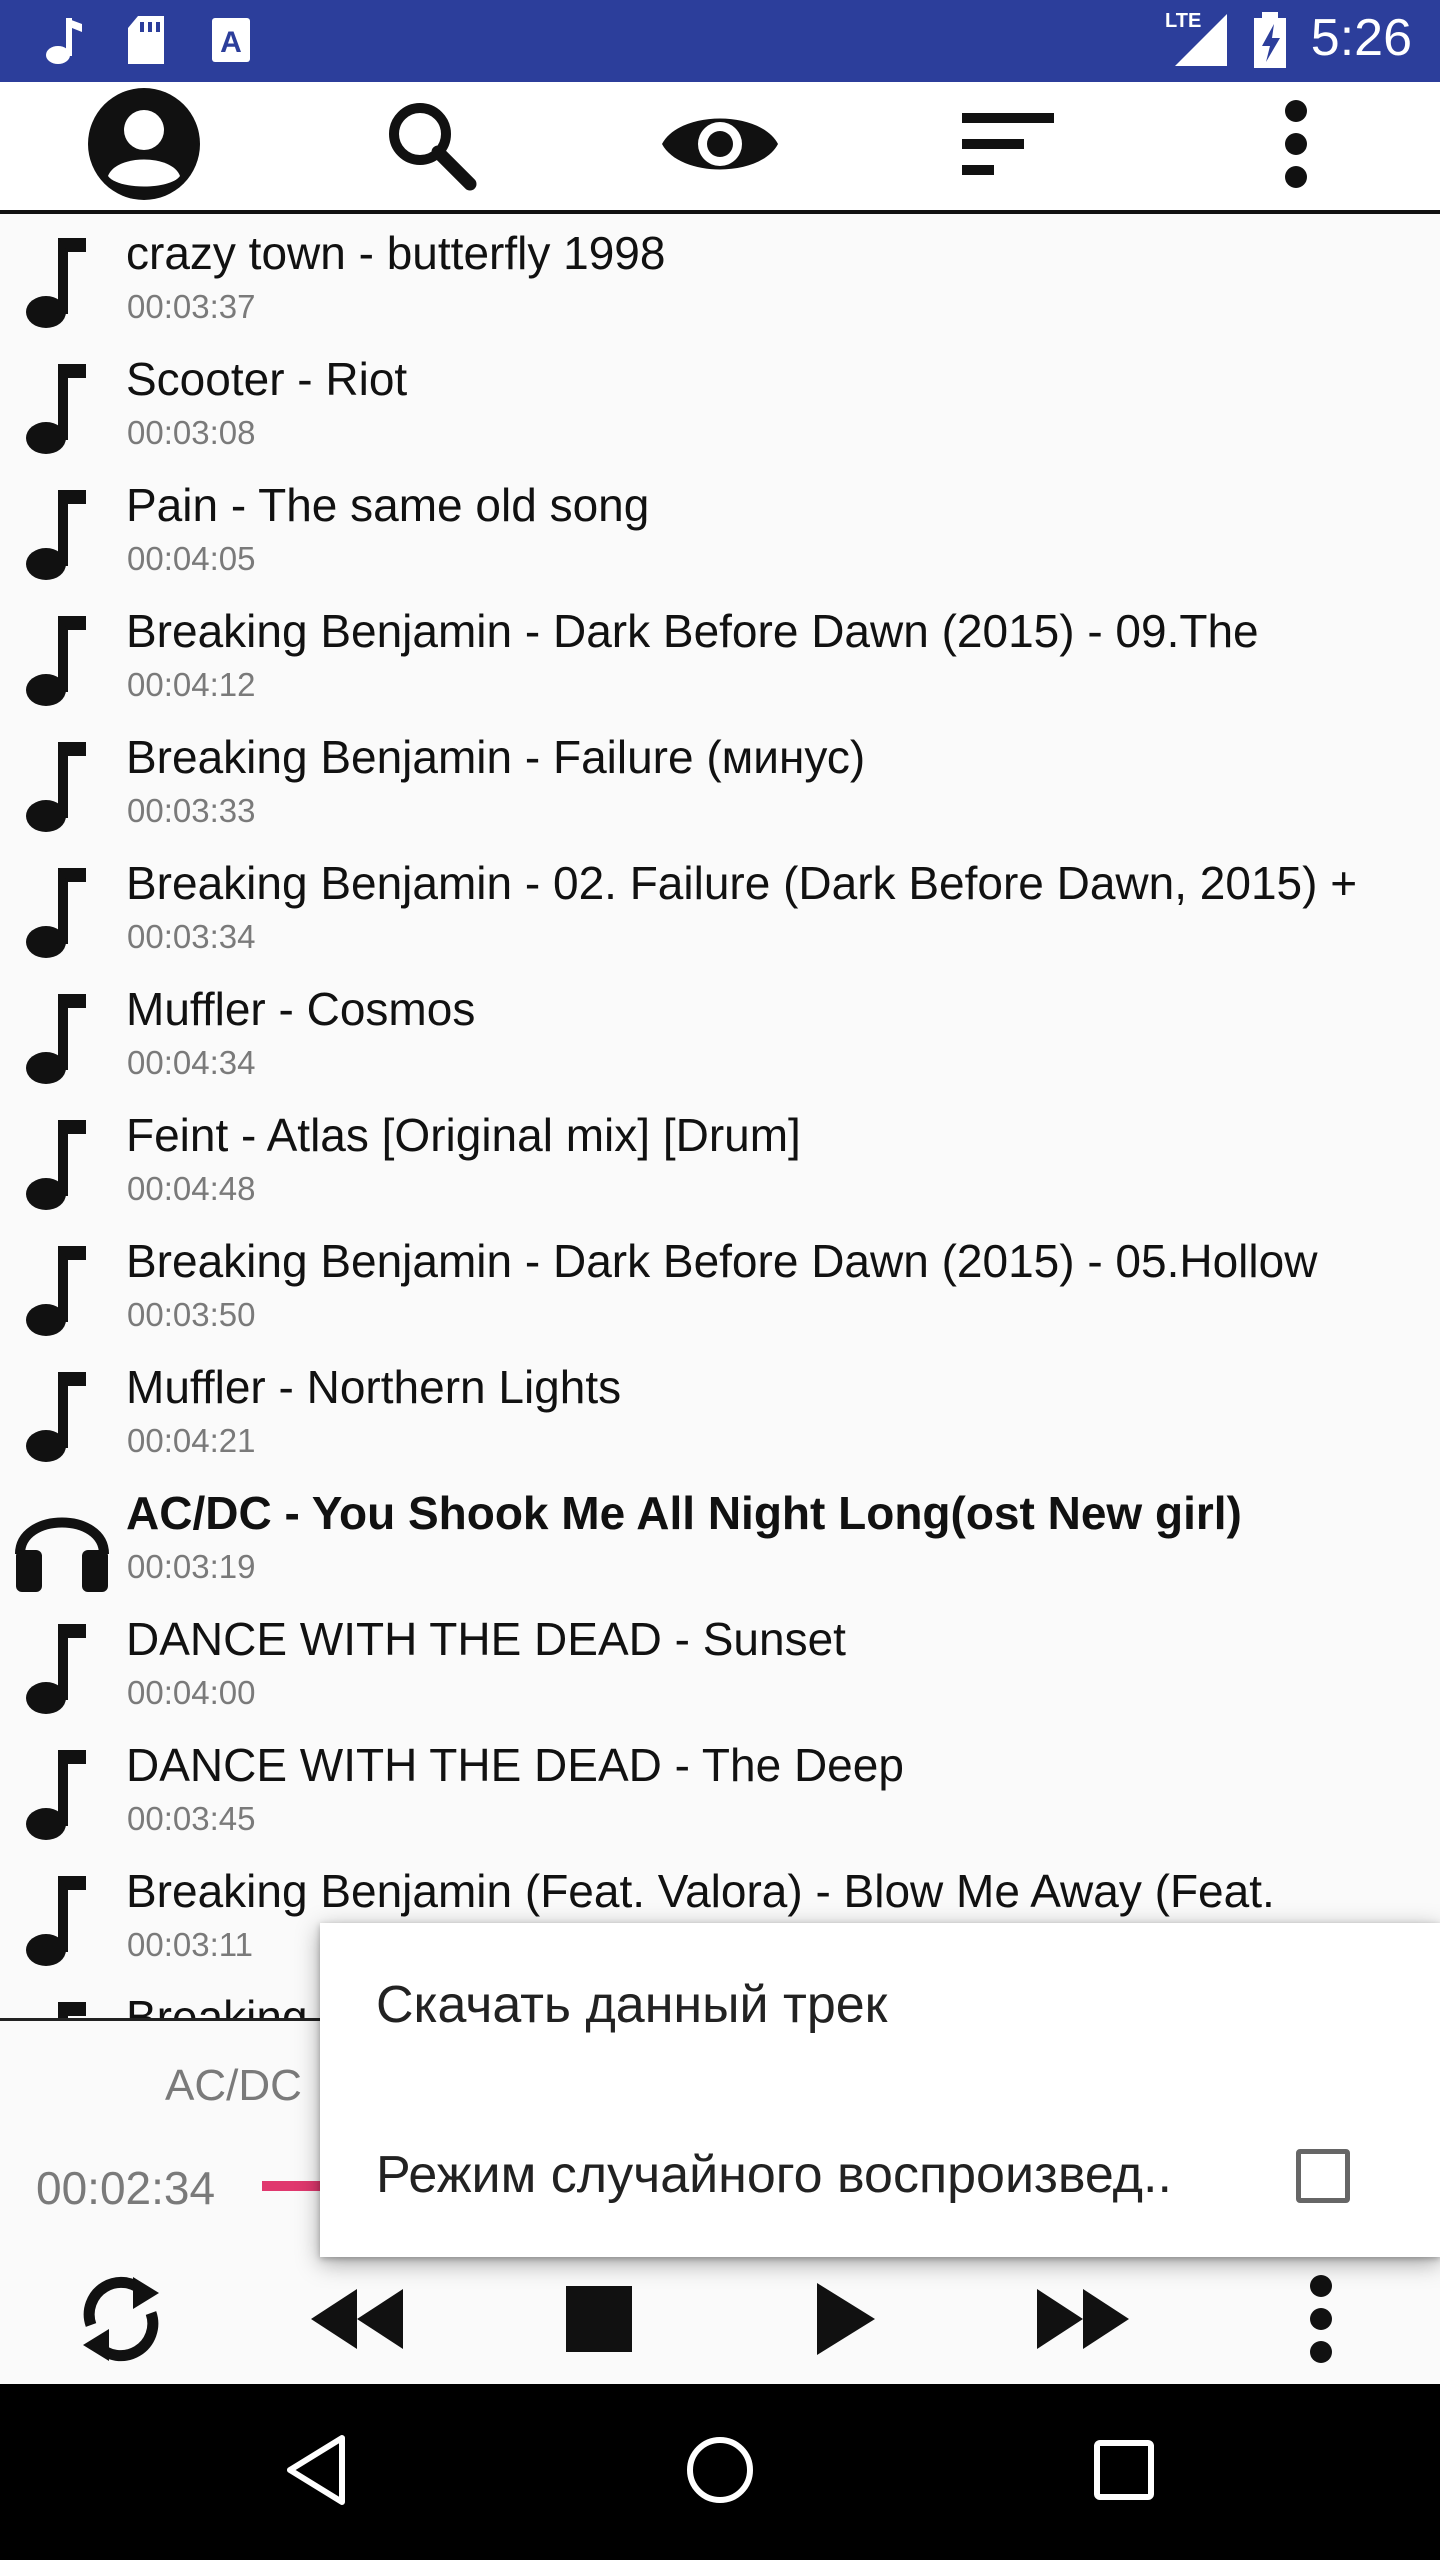 The image size is (1440, 2560). What do you see at coordinates (267, 379) in the screenshot?
I see `track-title: Scooter - Riot` at bounding box center [267, 379].